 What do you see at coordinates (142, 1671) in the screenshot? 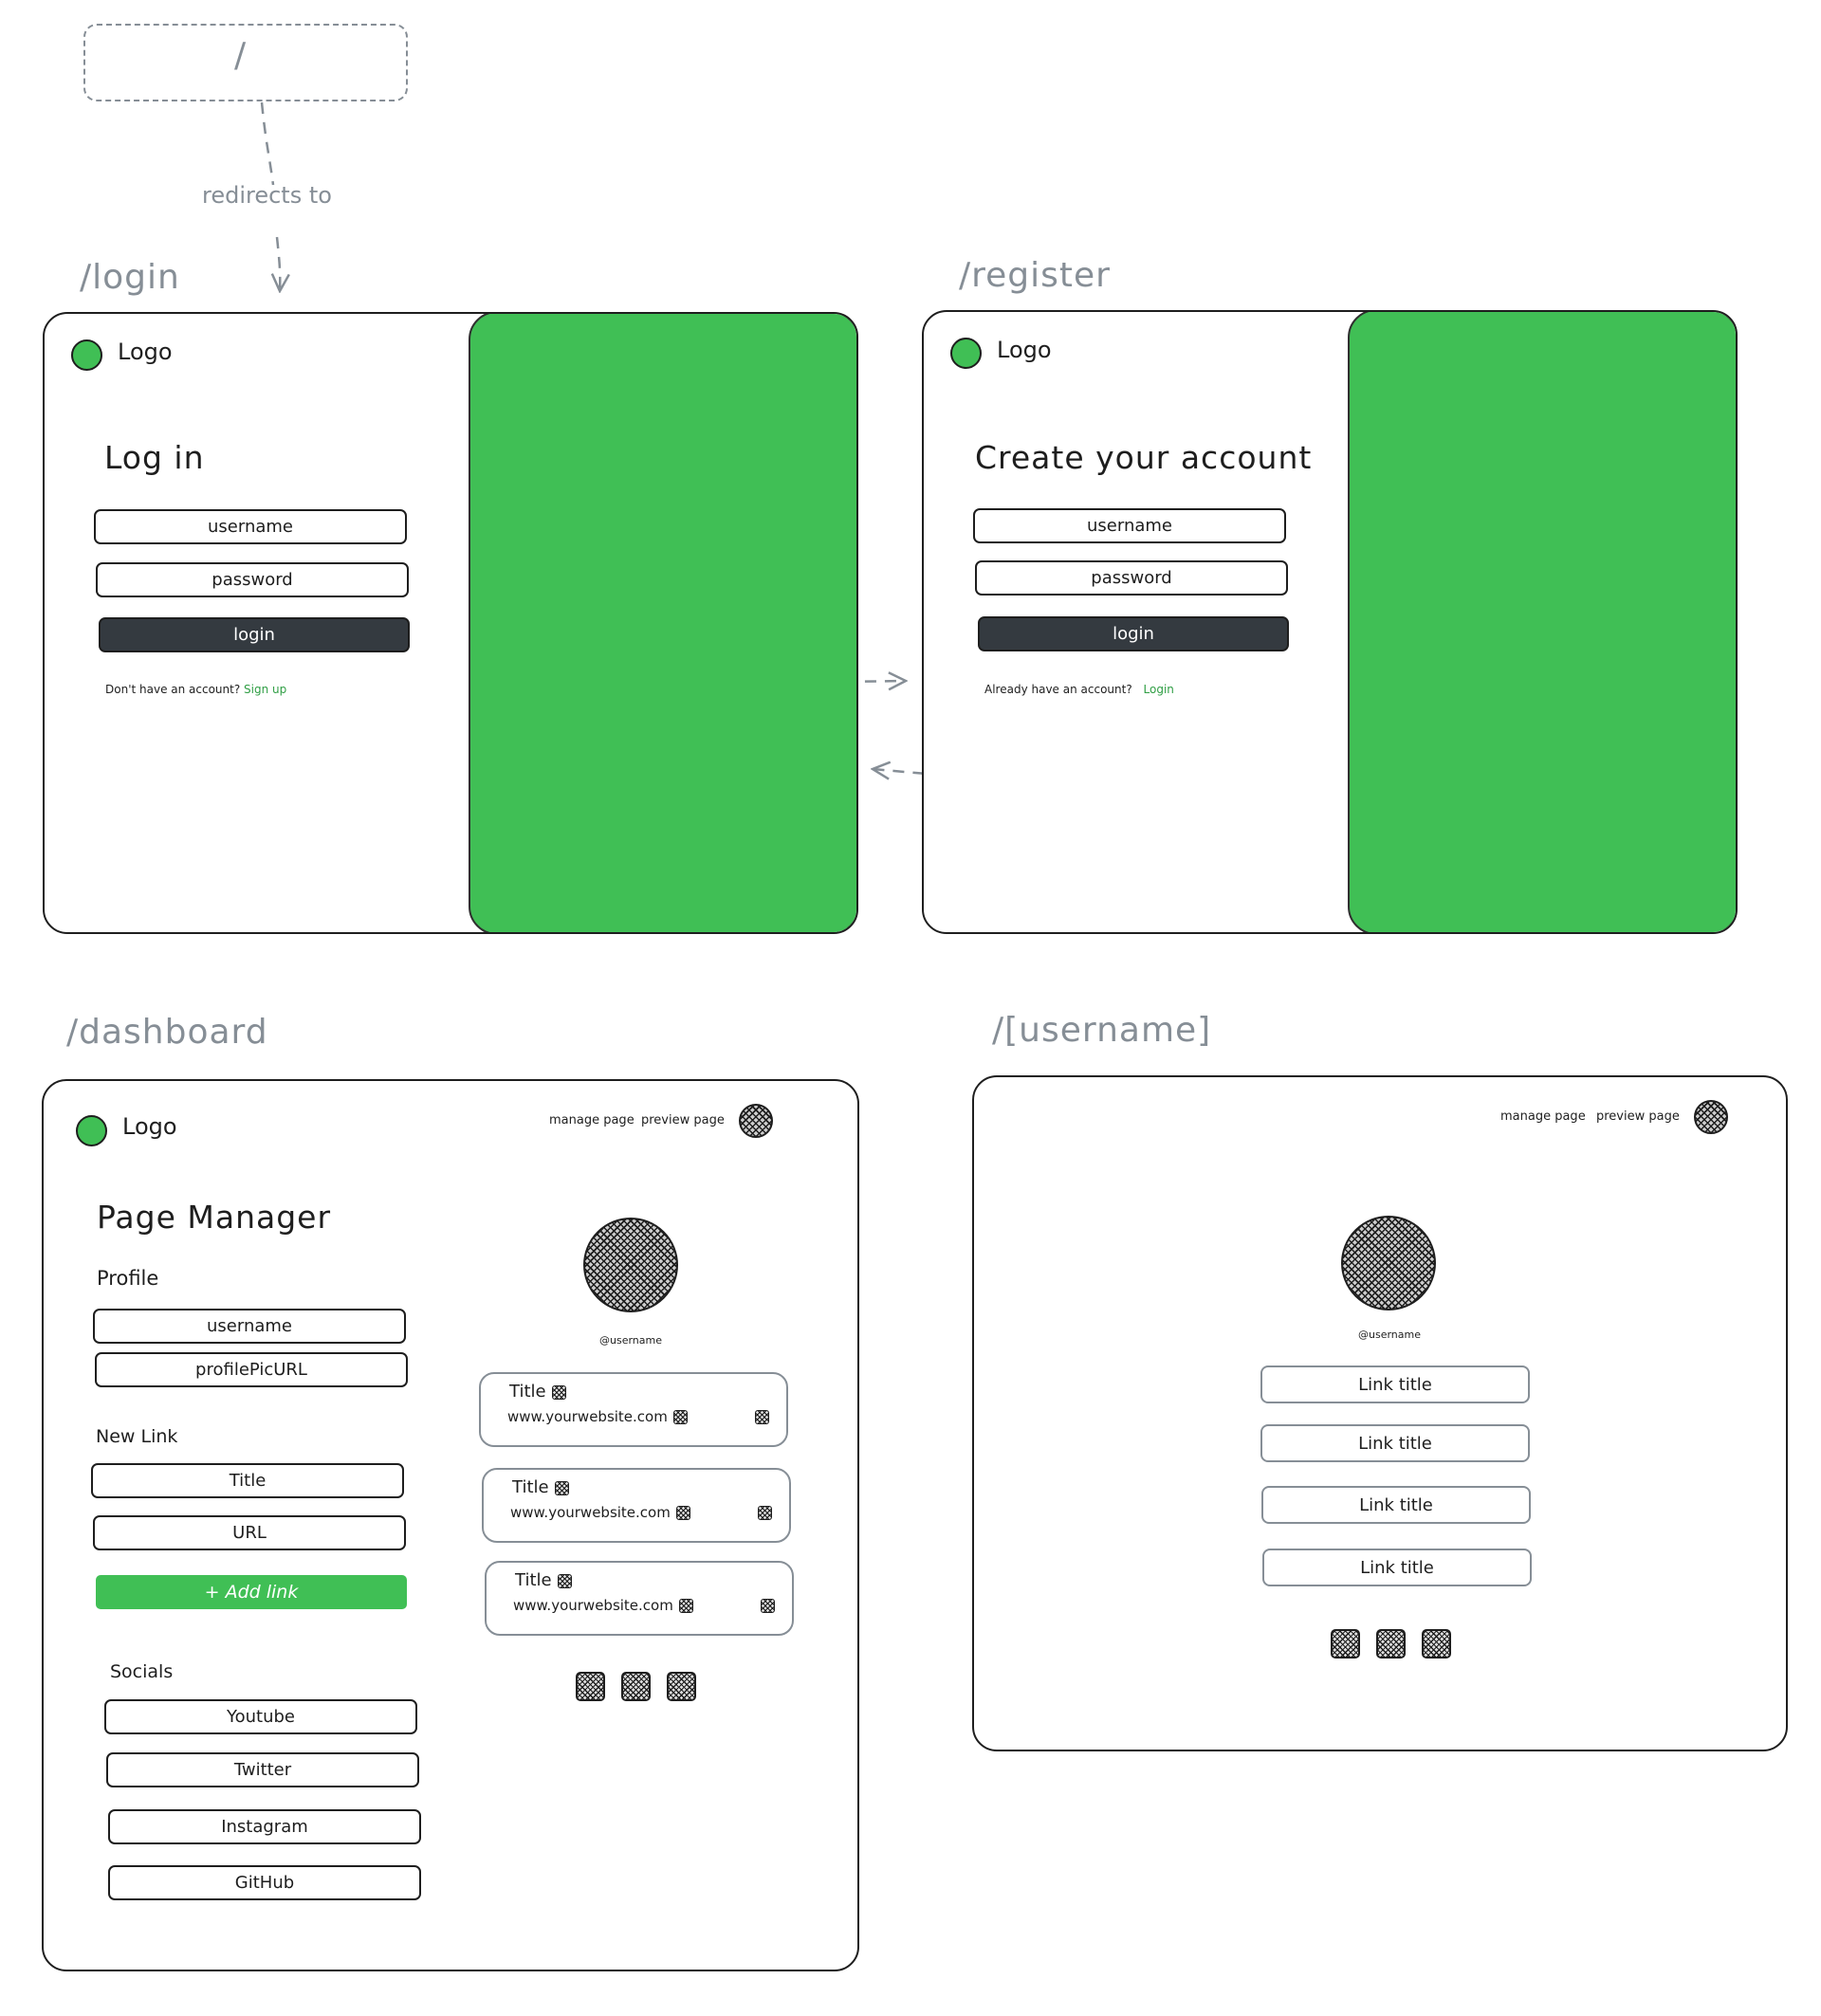
I see `socials-label: Socials` at bounding box center [142, 1671].